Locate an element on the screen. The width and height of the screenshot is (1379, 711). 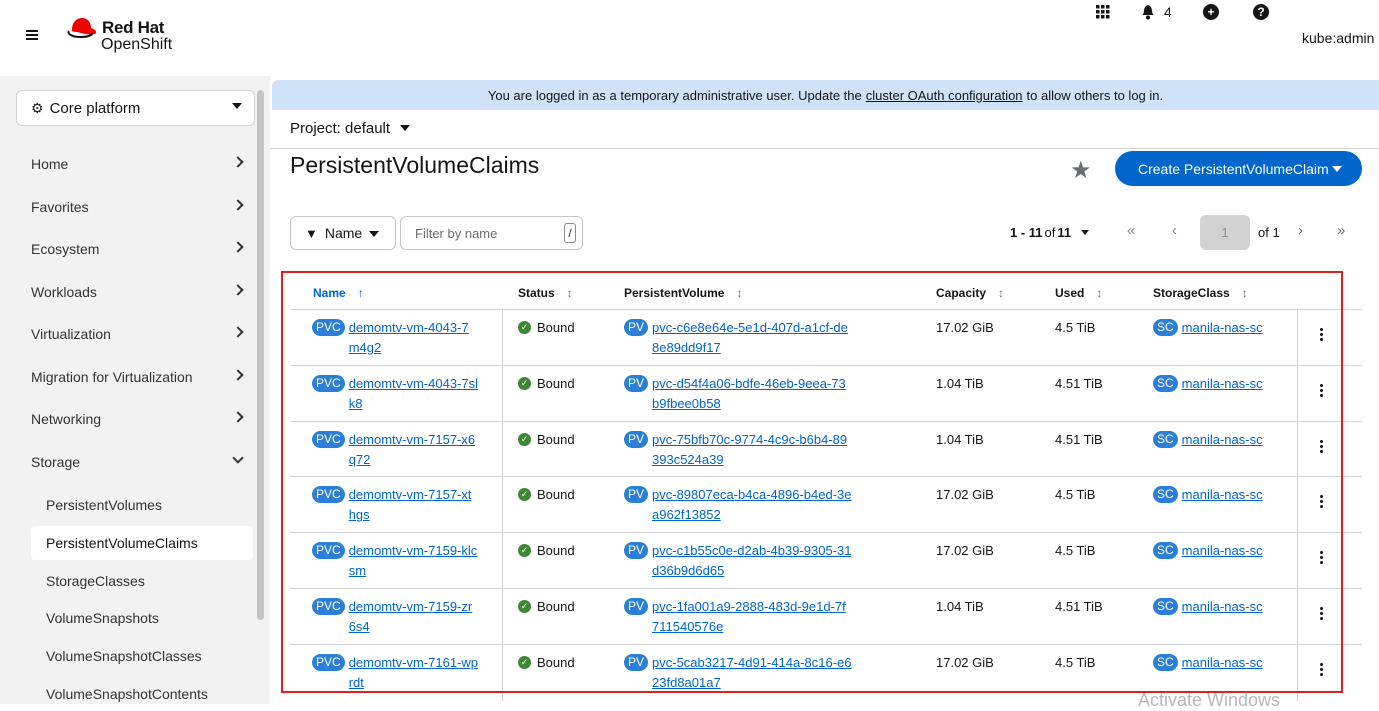
redhat-openshift-logo: Red Hat OpenShift is located at coordinates (131, 36).